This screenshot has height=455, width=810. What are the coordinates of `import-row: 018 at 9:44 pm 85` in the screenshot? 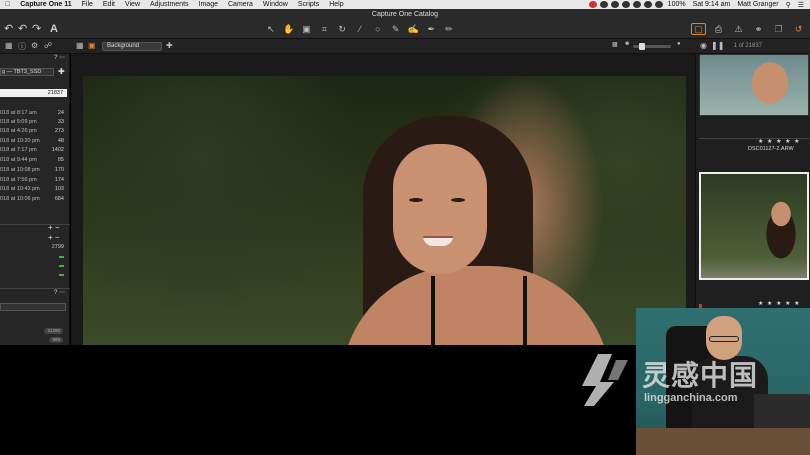 It's located at (34, 160).